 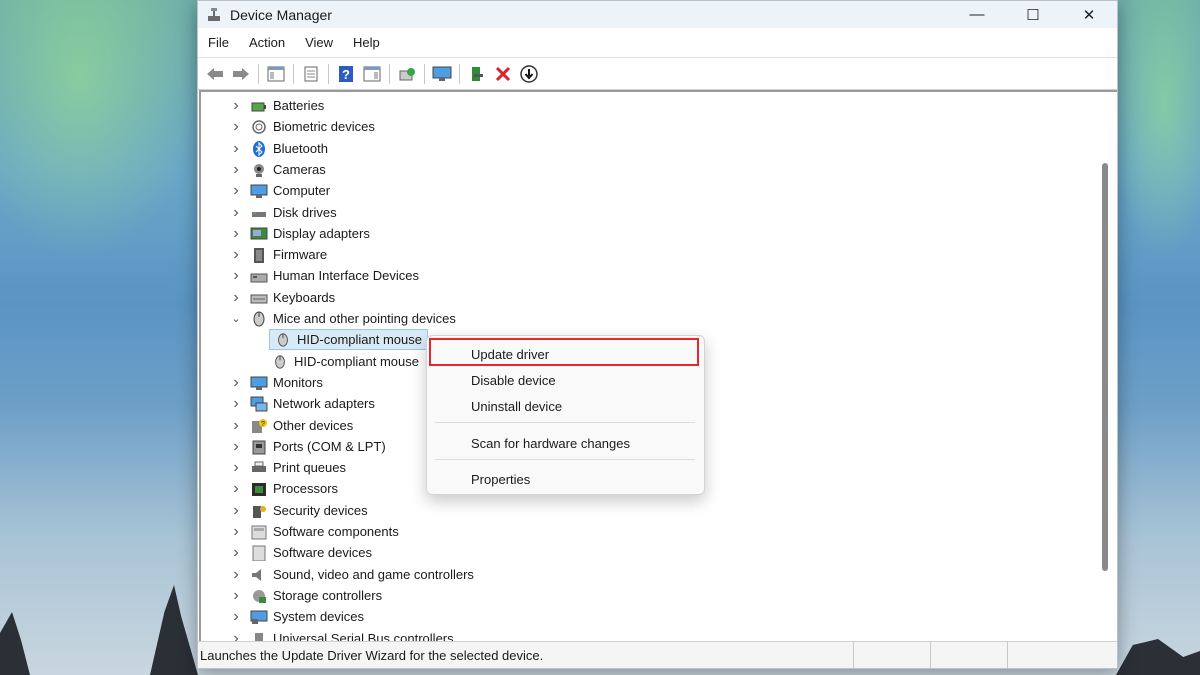 I want to click on tree-category-row: › Computer, so click(x=279, y=190).